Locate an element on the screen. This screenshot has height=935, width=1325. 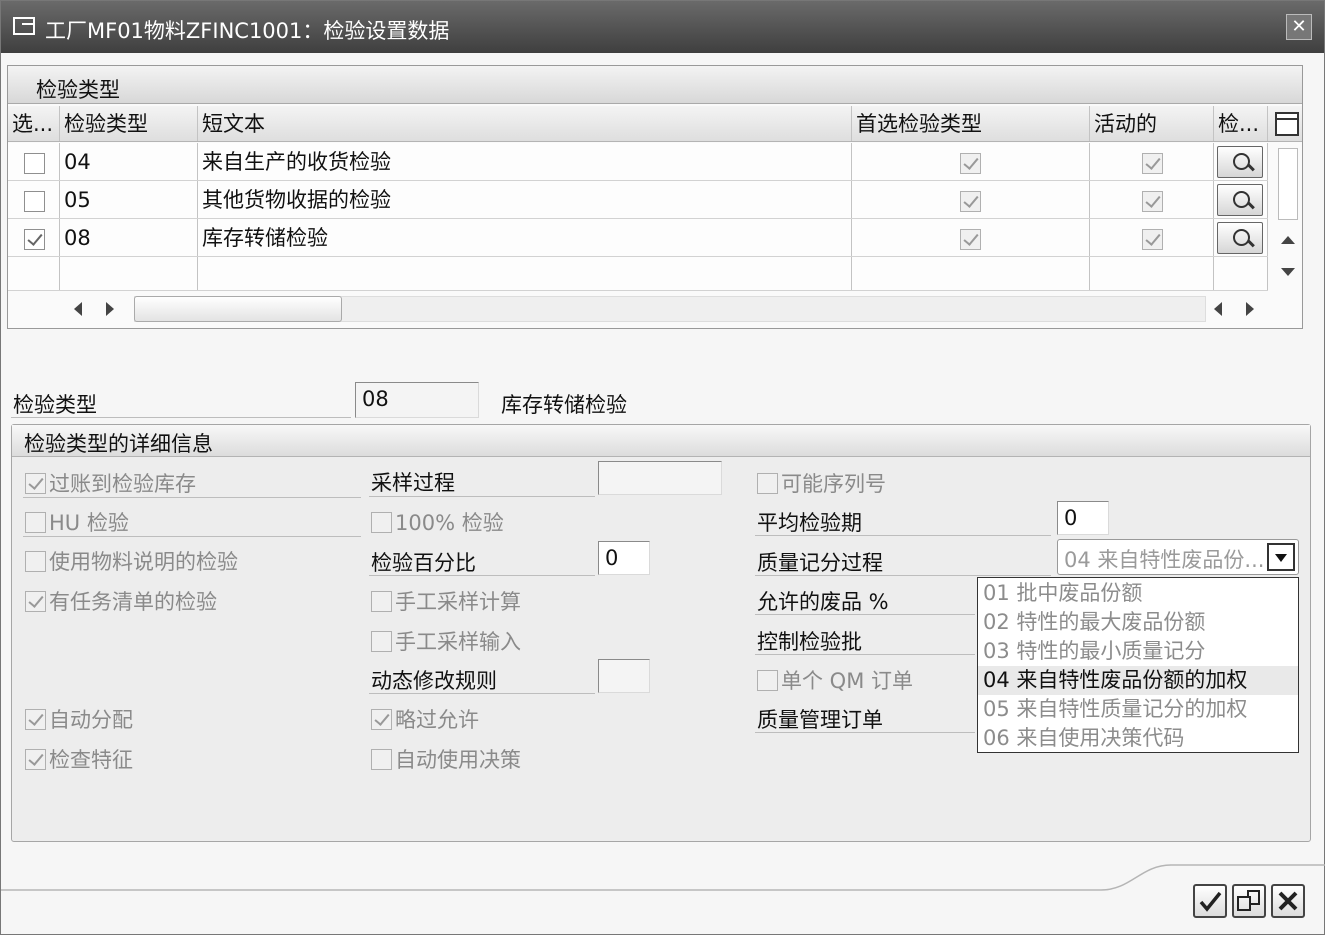
avg-inspection-period-field: 0 is located at coordinates (1083, 518).